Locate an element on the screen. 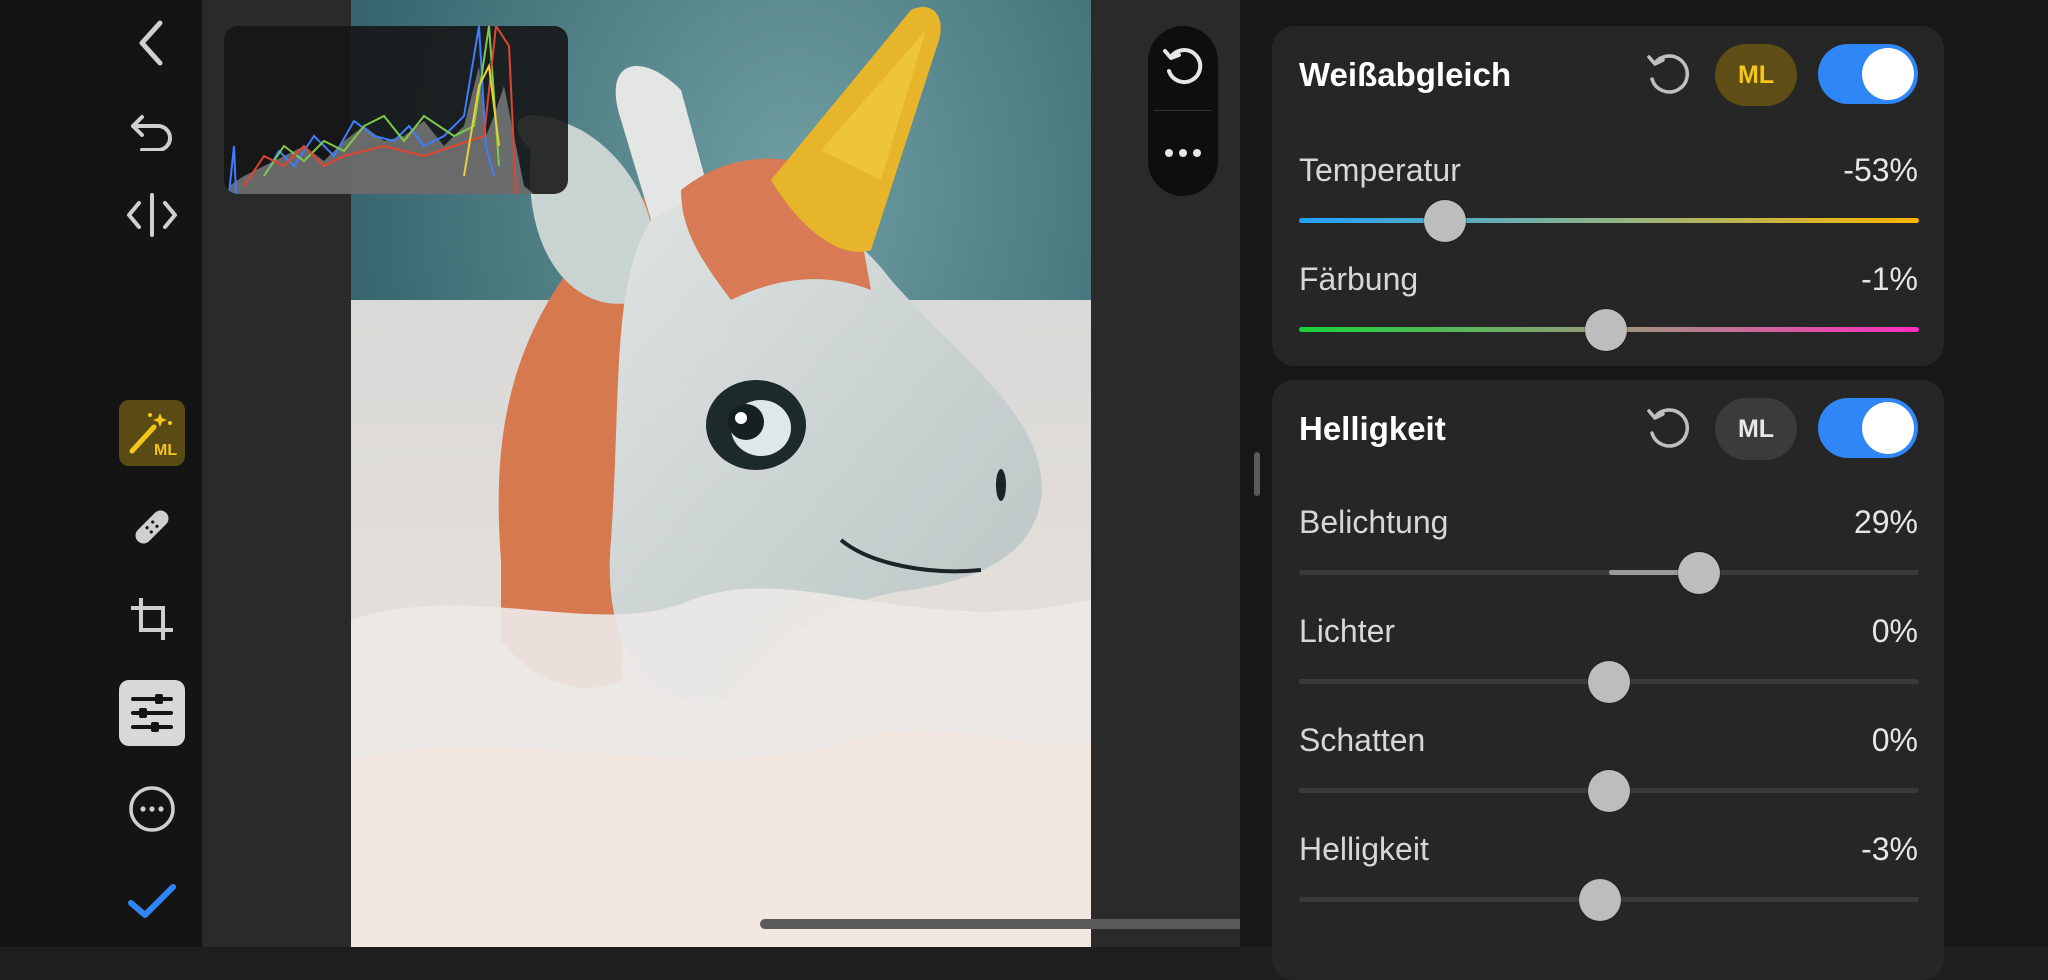 The image size is (2048, 980). crop-button is located at coordinates (152, 619).